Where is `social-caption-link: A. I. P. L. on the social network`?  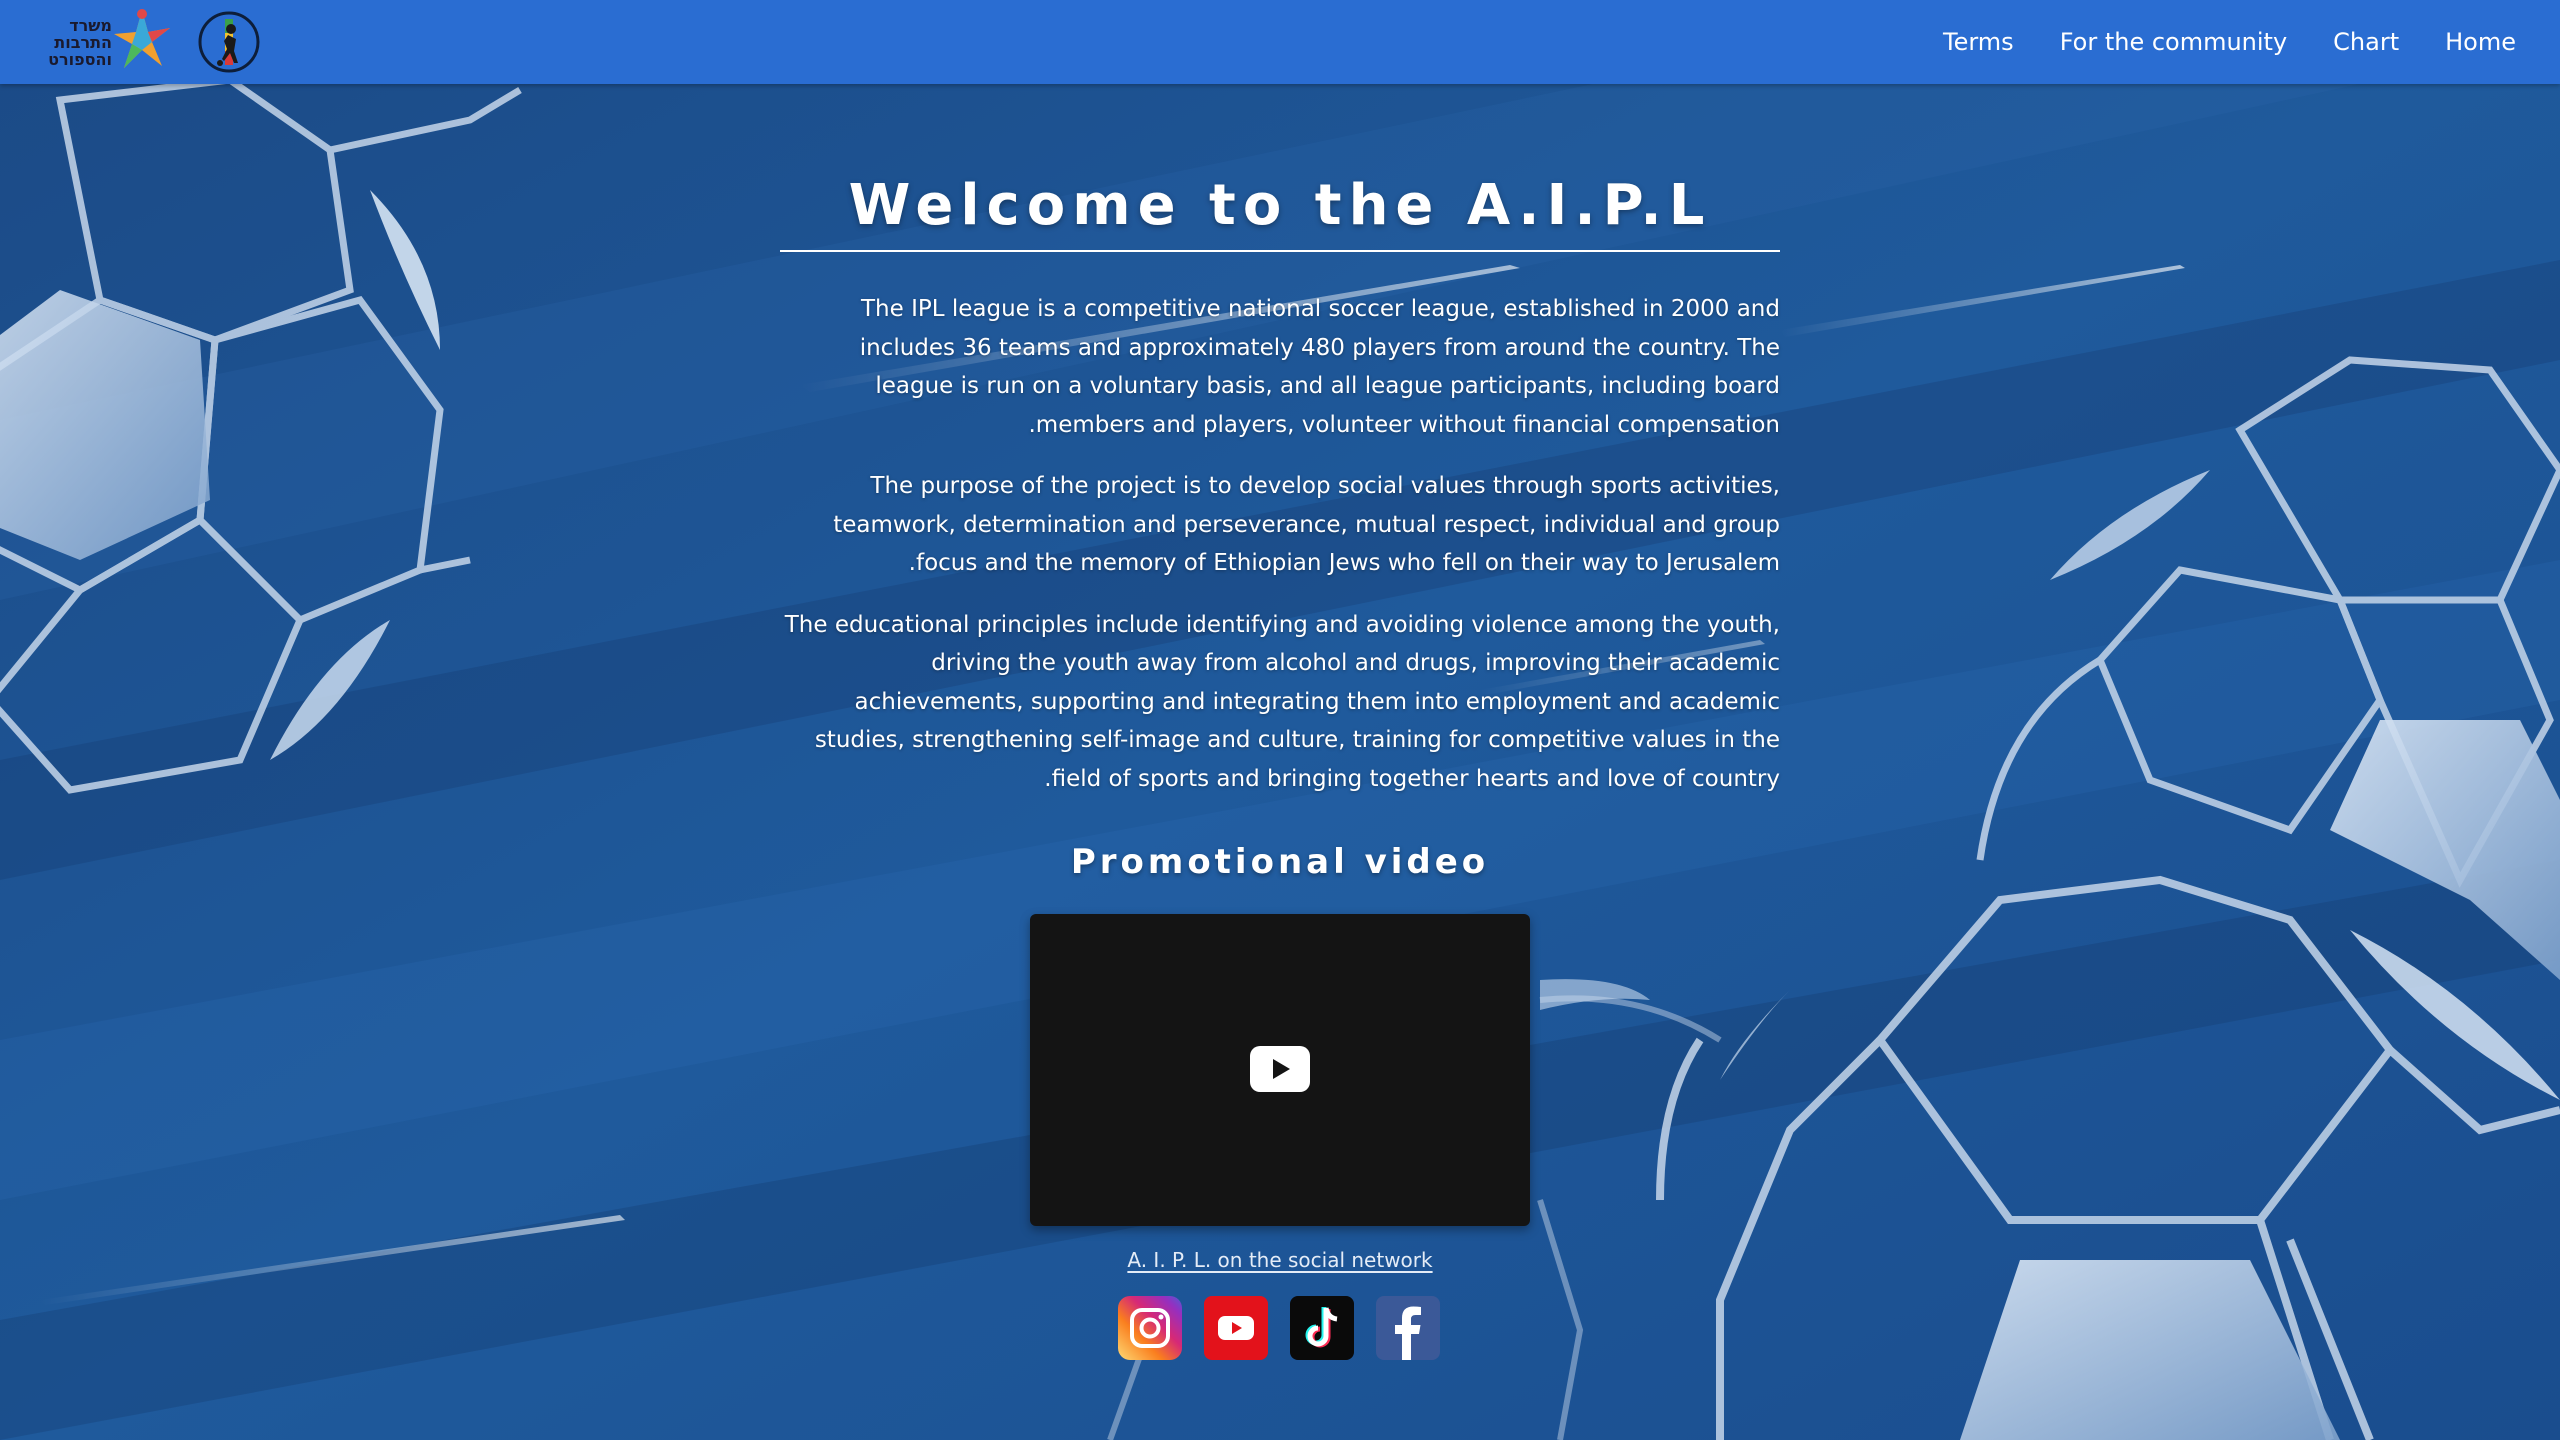 social-caption-link: A. I. P. L. on the social network is located at coordinates (1279, 1260).